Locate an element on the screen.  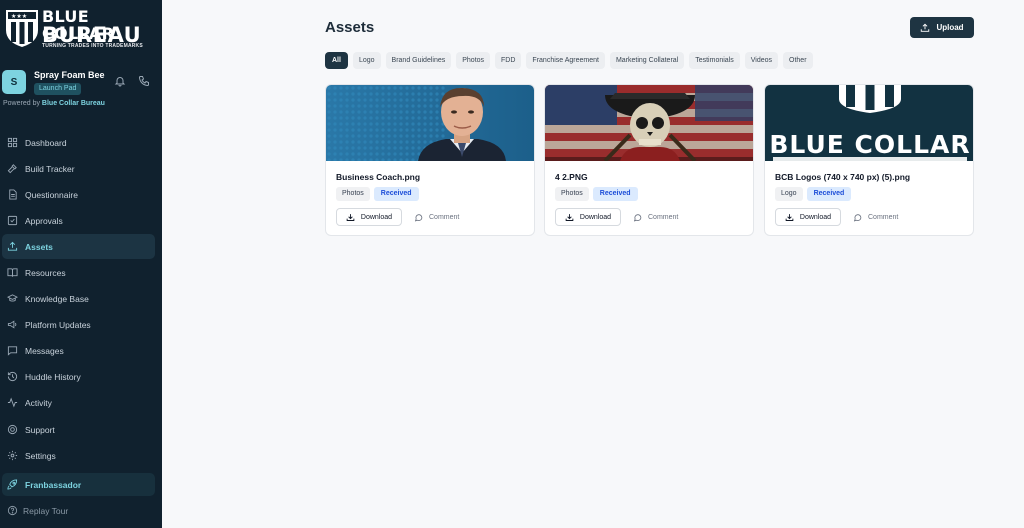
sidebar-item-label: Knowledge Base is located at coordinates (57, 298).